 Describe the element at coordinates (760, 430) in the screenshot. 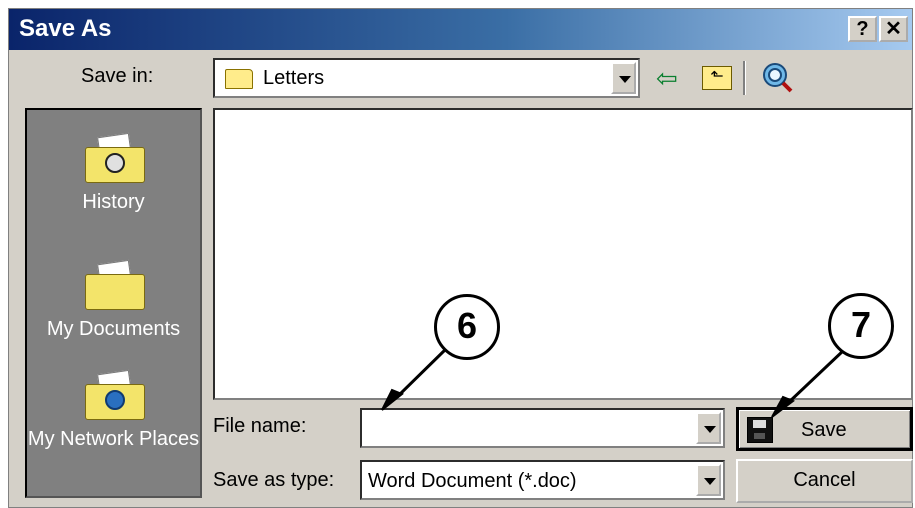

I see `floppy-disk-icon` at that location.